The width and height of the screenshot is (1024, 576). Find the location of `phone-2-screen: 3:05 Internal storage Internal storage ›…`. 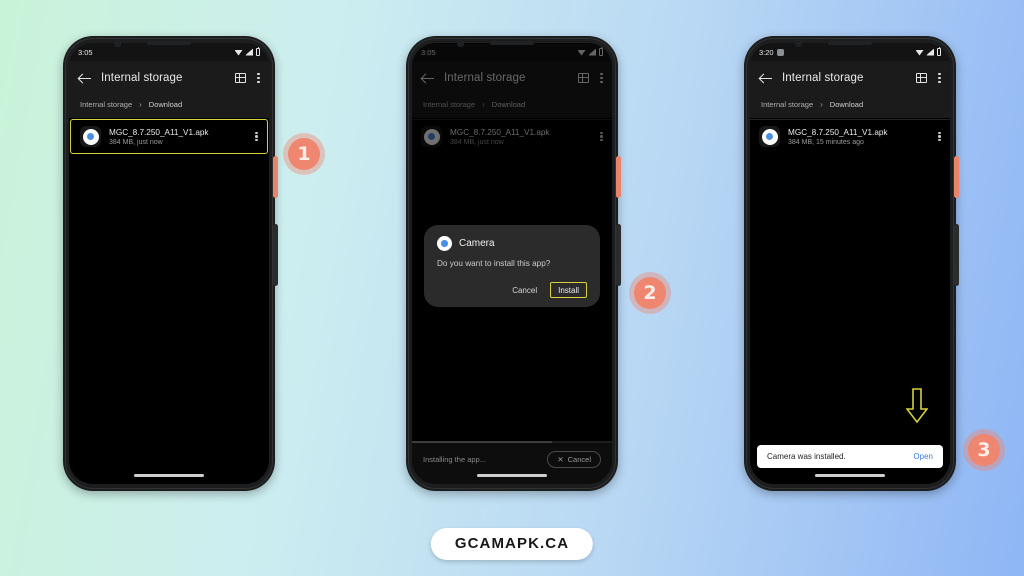

phone-2-screen: 3:05 Internal storage Internal storage ›… is located at coordinates (512, 263).